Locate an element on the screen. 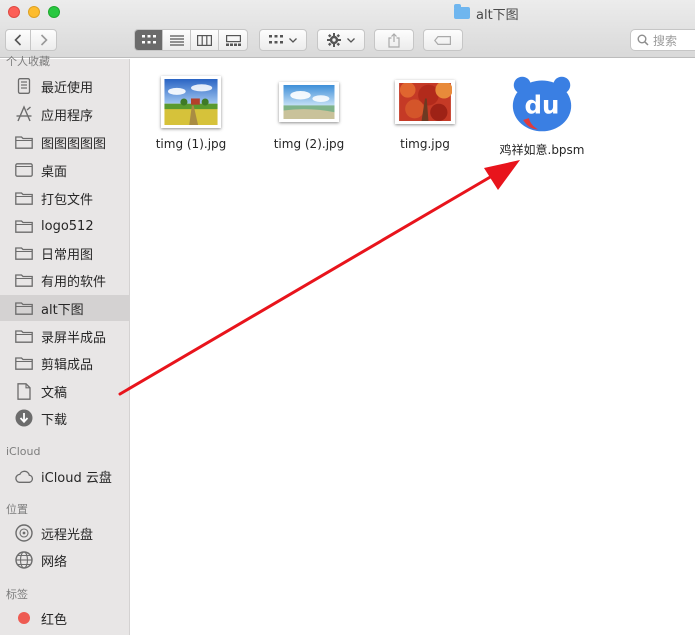 Image resolution: width=695 pixels, height=635 pixels. share-button is located at coordinates (394, 40).